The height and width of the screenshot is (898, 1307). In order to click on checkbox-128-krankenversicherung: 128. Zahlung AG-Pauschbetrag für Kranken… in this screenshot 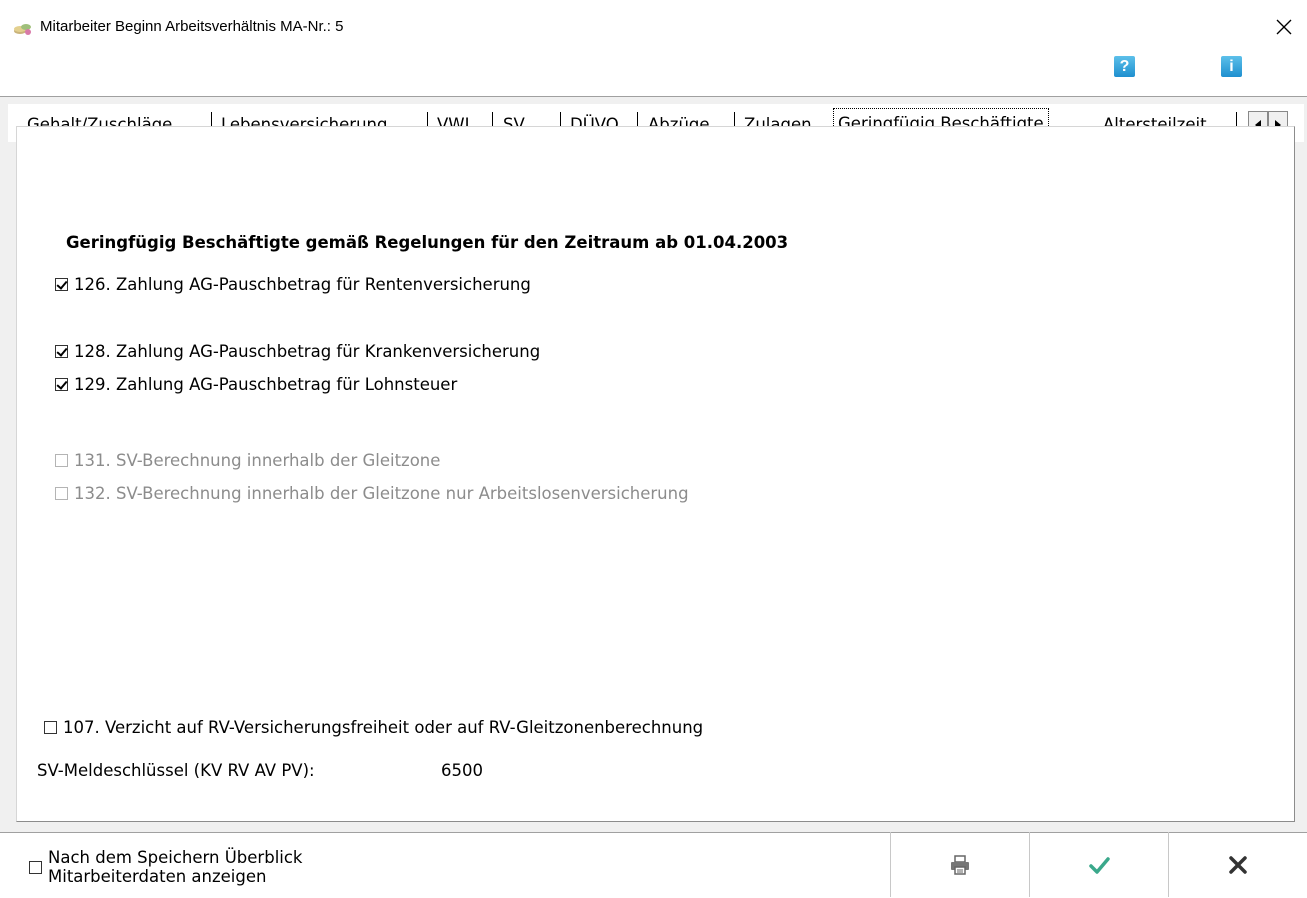, I will do `click(297, 351)`.